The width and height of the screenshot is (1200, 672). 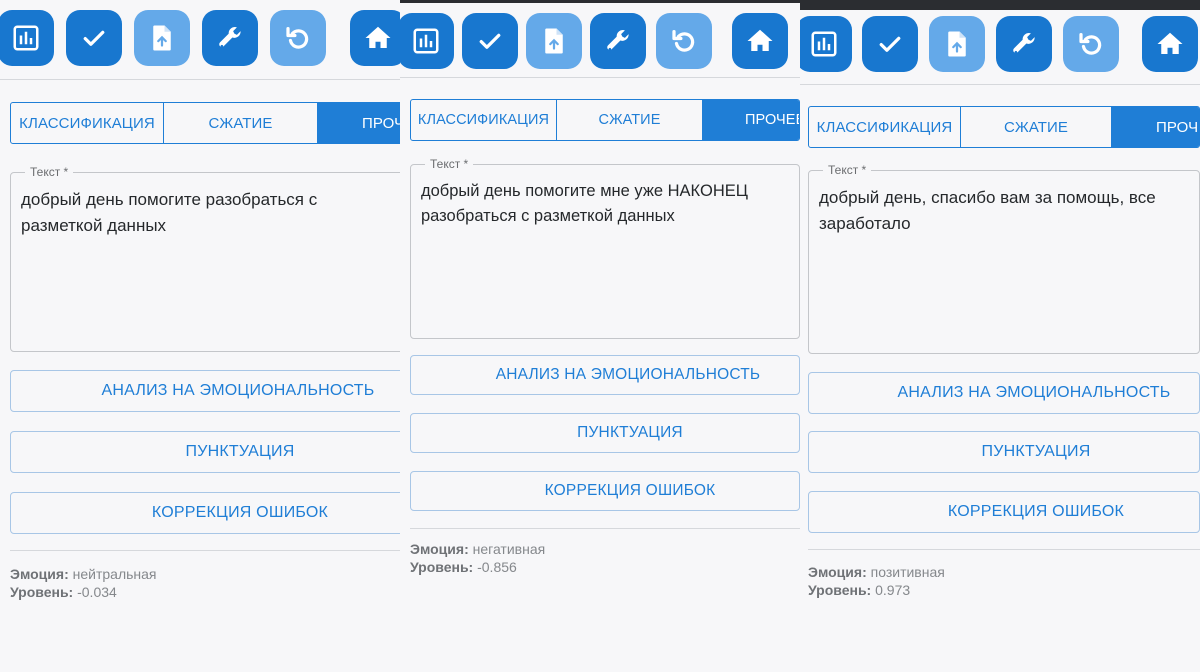 I want to click on level-result: Уровень: -0.856, so click(x=463, y=567).